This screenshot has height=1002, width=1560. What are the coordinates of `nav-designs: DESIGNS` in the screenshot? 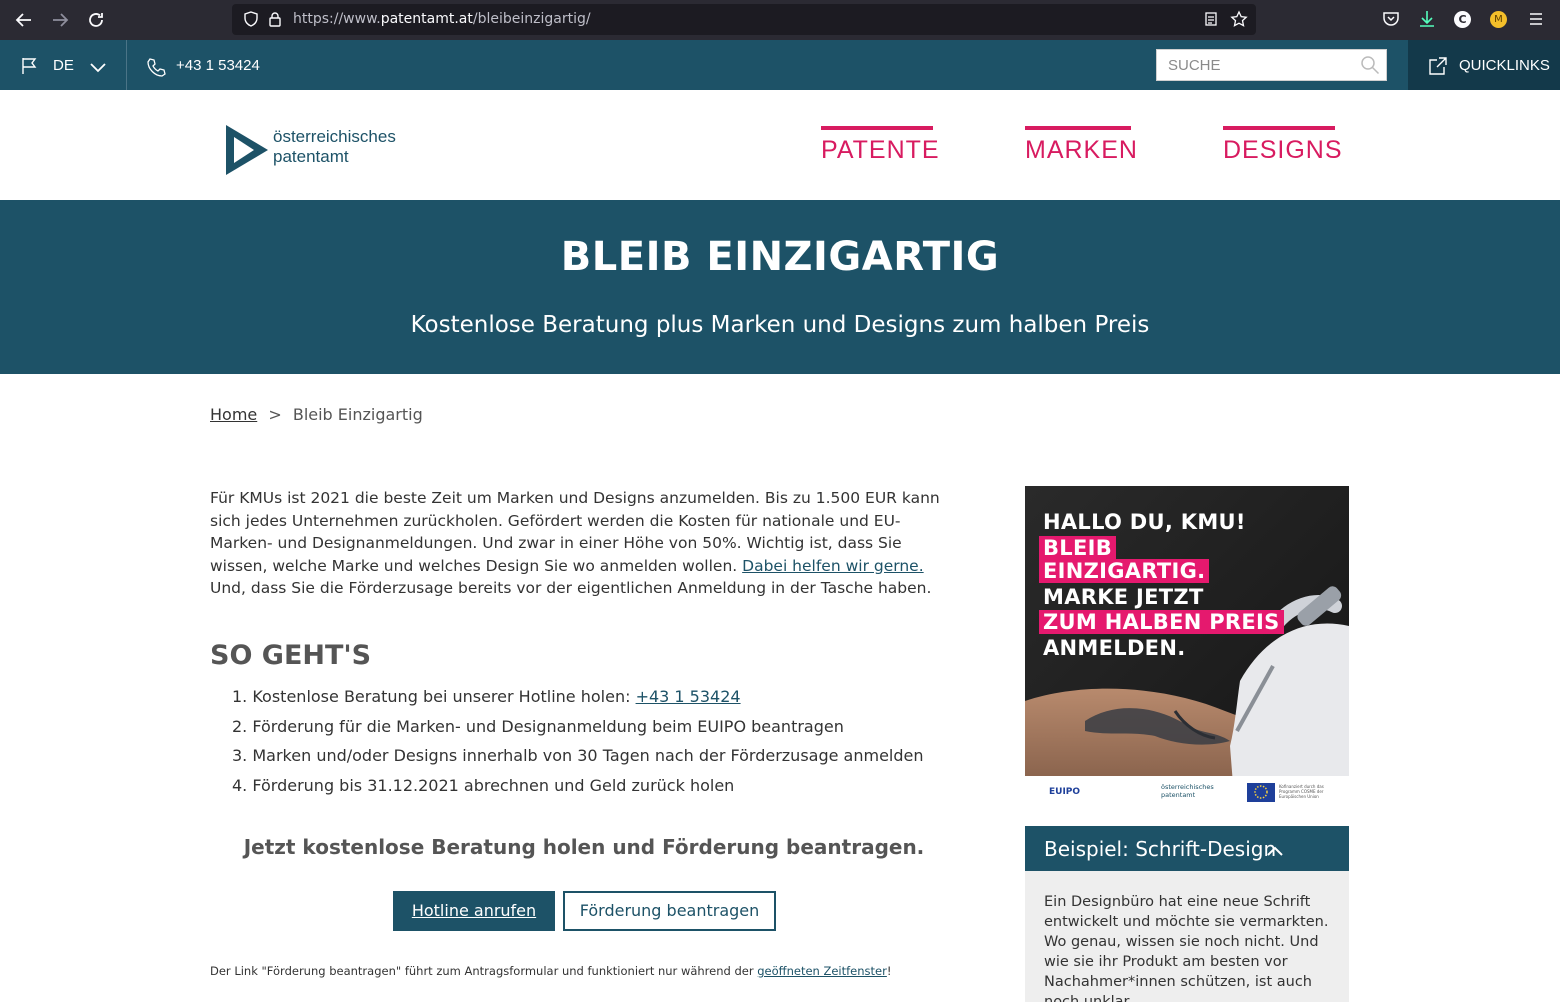 It's located at (1282, 145).